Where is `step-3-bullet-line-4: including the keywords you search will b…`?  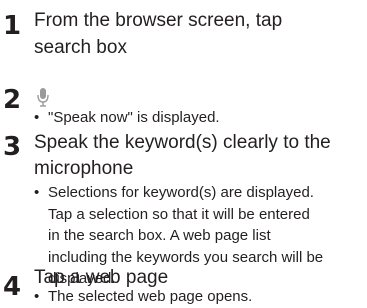
step-3-bullet-line-4: including the keywords you search will b… is located at coordinates (186, 257).